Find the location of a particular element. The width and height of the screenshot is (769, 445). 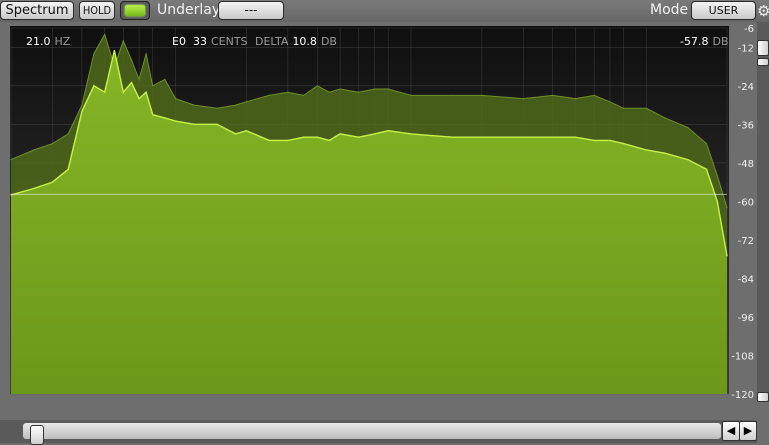

y-tick-label--36: -36 is located at coordinates (746, 125).